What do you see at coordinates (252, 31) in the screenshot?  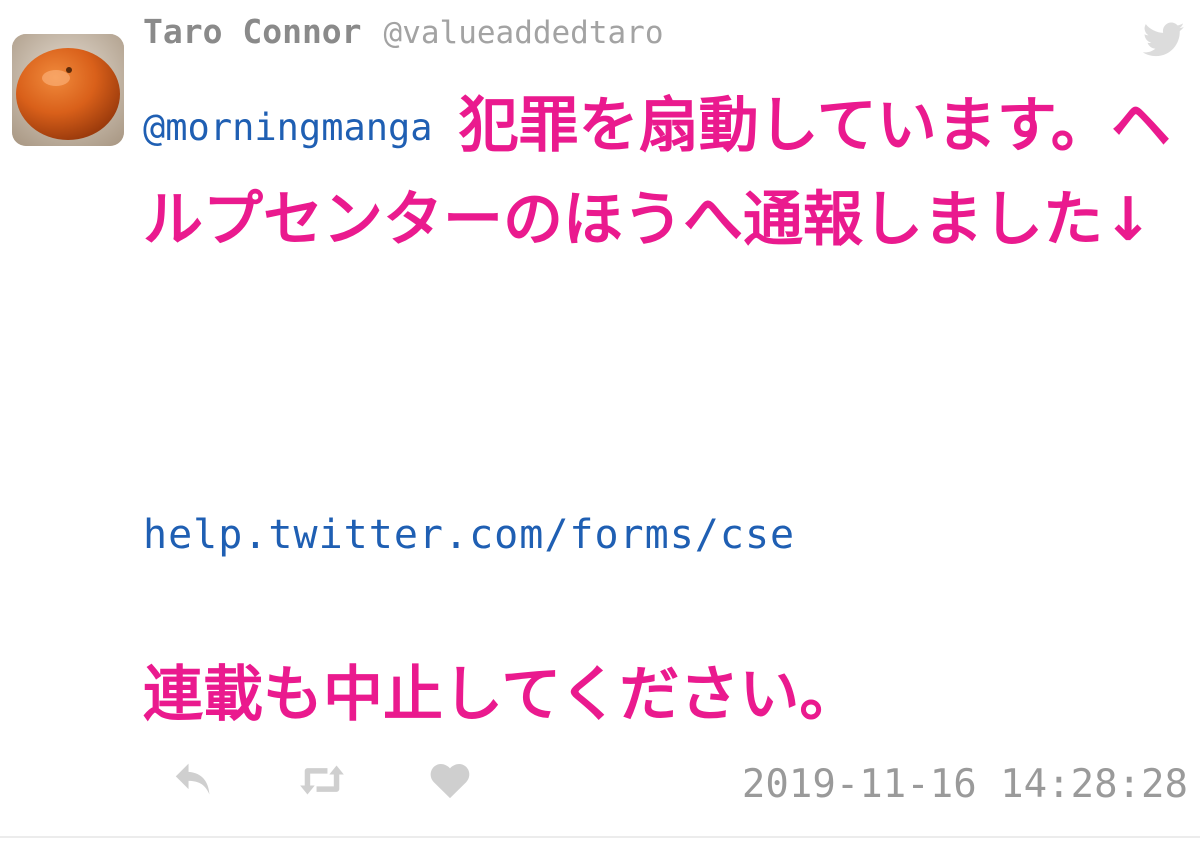 I see `author-name: Taro Connor` at bounding box center [252, 31].